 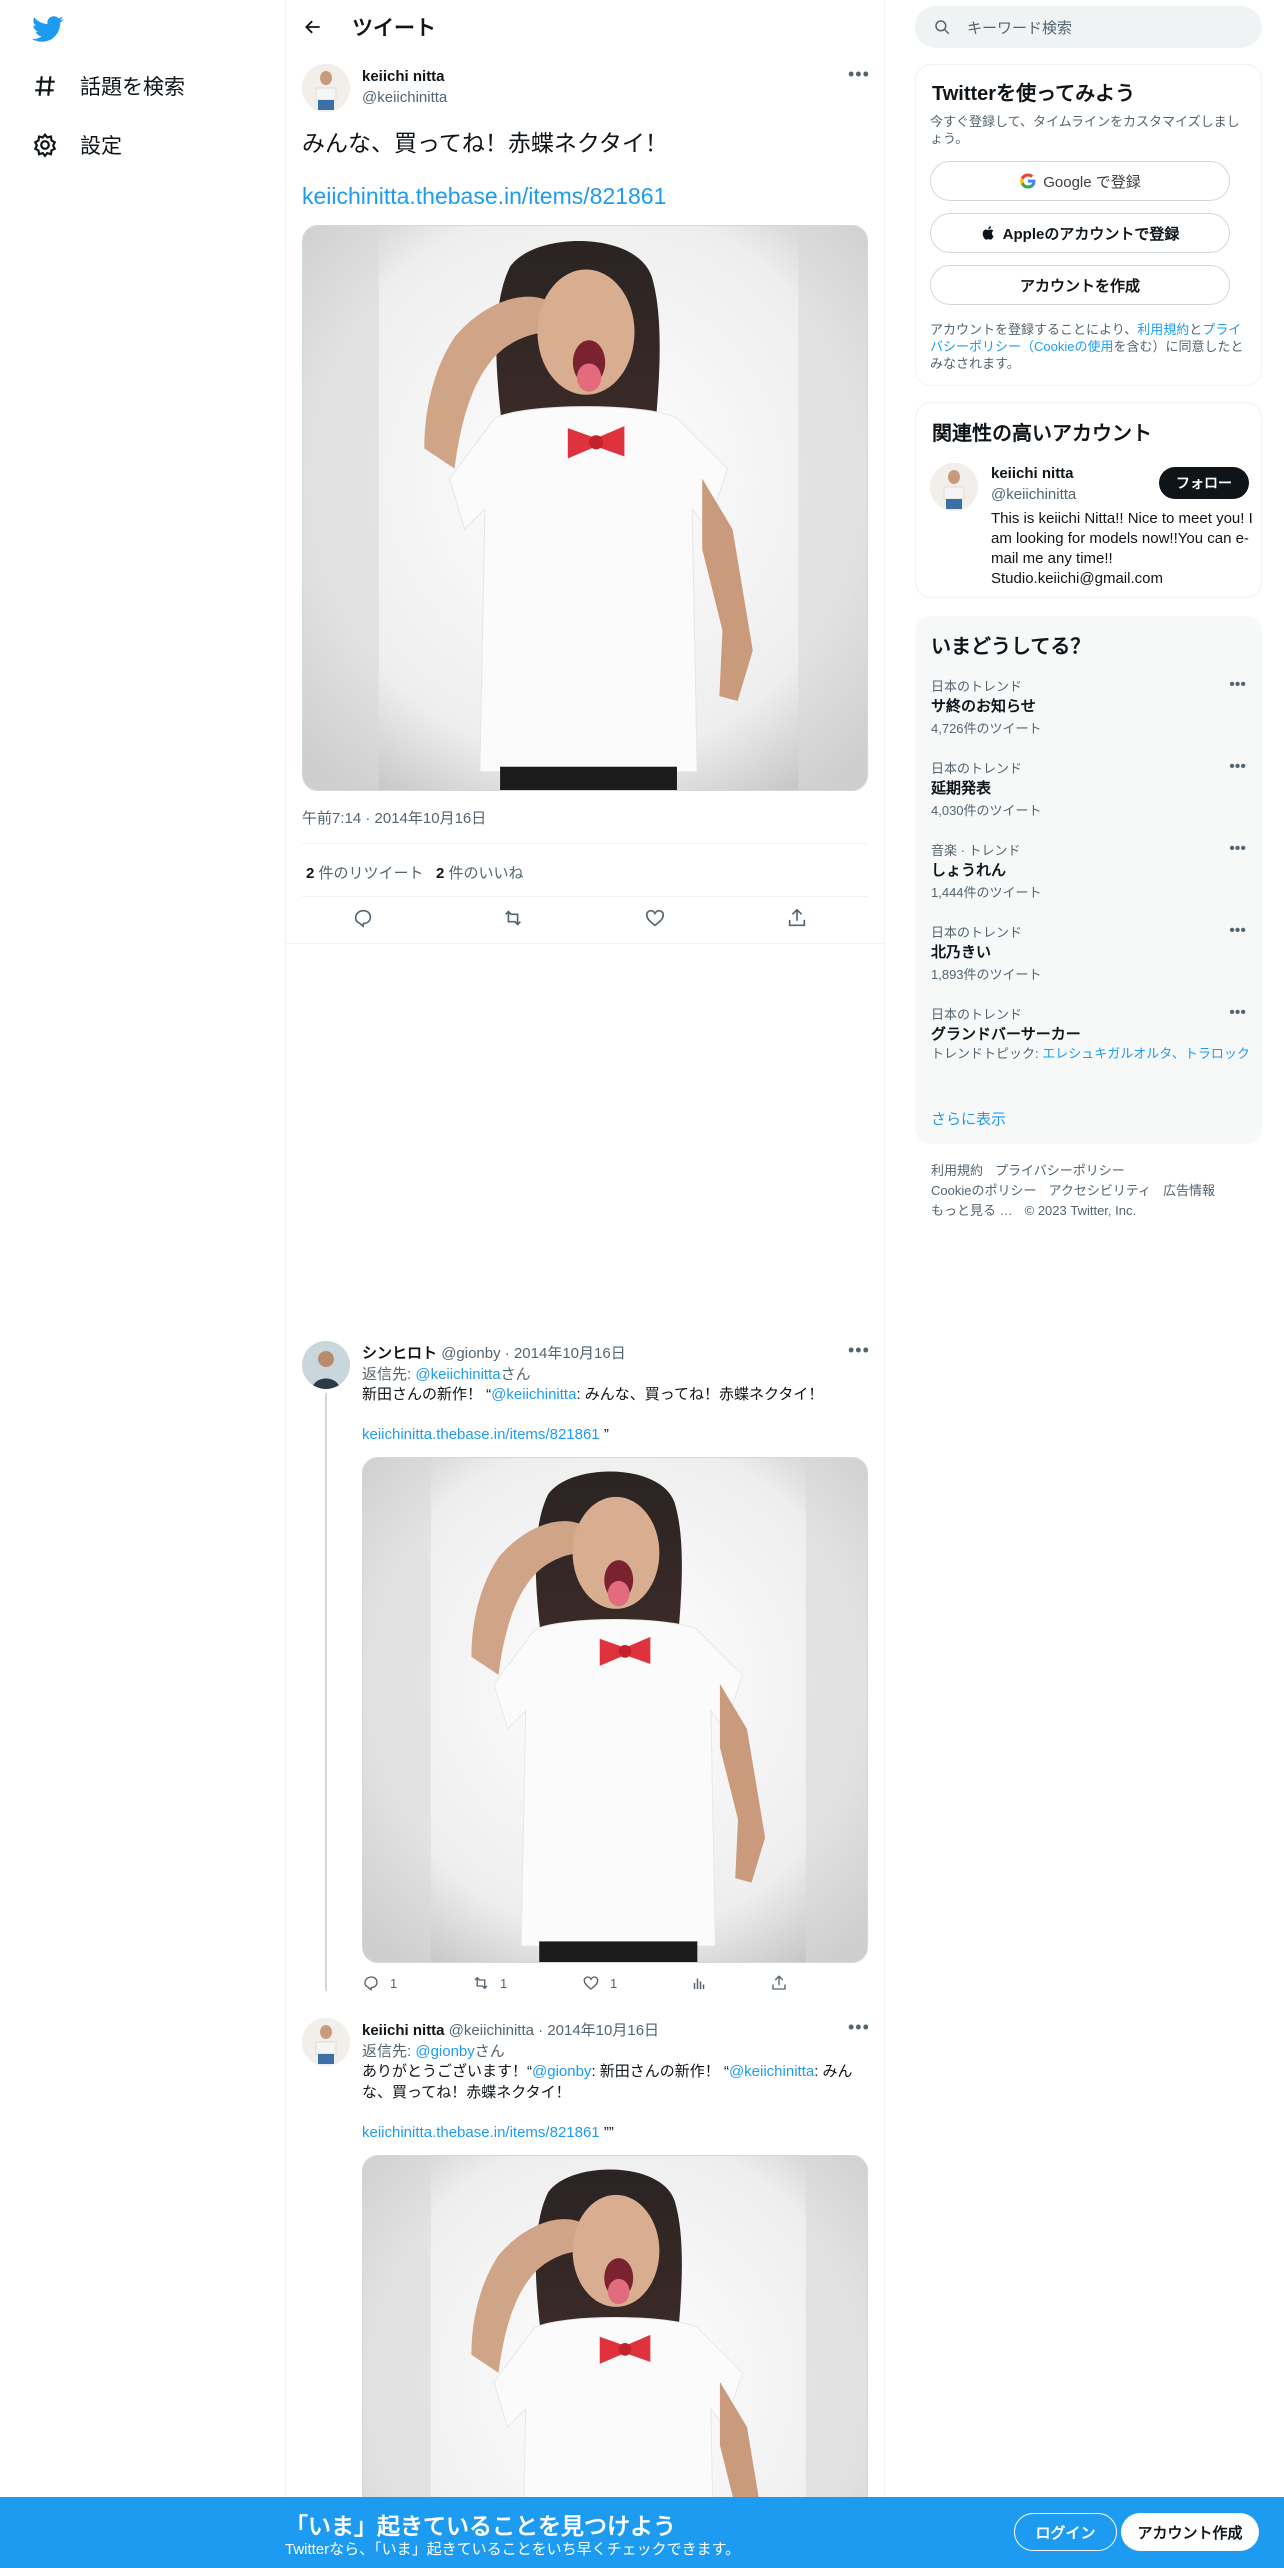 I want to click on trend-topic: トレンドトピック: エレシュキガルオルタ、トラロック, so click(x=1090, y=1053).